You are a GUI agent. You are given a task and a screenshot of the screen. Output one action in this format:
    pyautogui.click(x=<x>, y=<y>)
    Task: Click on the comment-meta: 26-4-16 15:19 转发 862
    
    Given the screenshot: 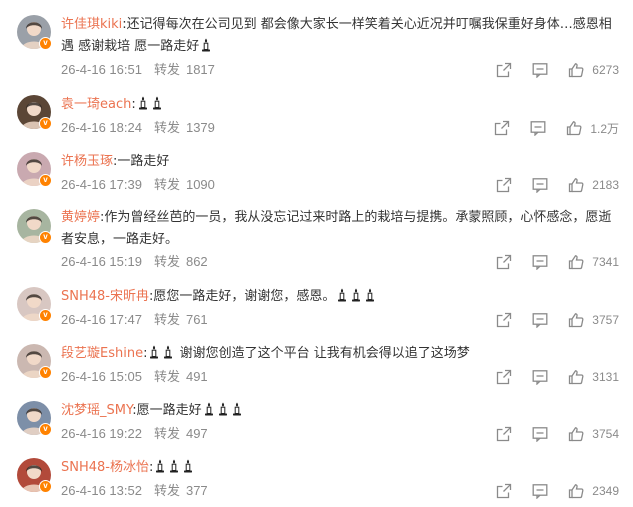 What is the action you would take?
    pyautogui.click(x=134, y=262)
    